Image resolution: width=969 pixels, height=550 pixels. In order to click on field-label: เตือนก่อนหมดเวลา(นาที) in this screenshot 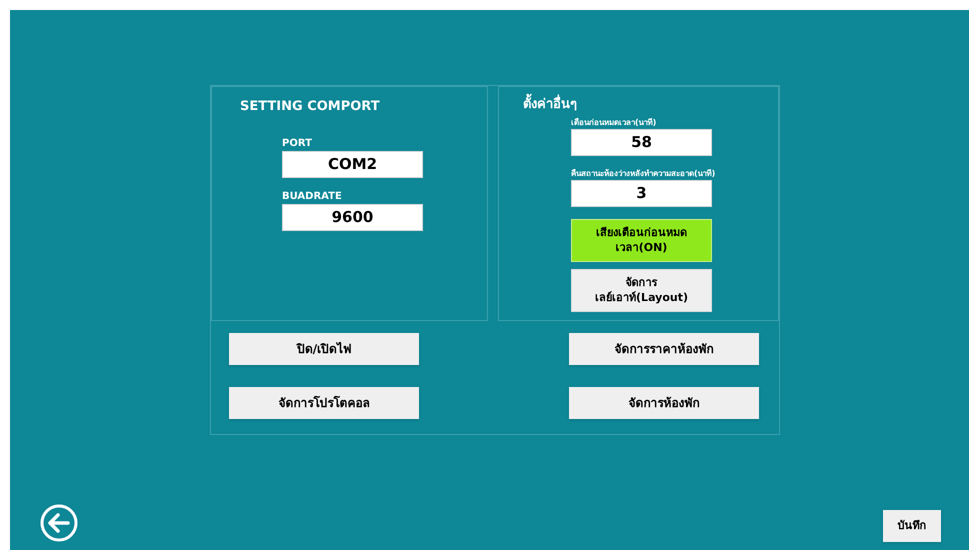, I will do `click(614, 122)`.